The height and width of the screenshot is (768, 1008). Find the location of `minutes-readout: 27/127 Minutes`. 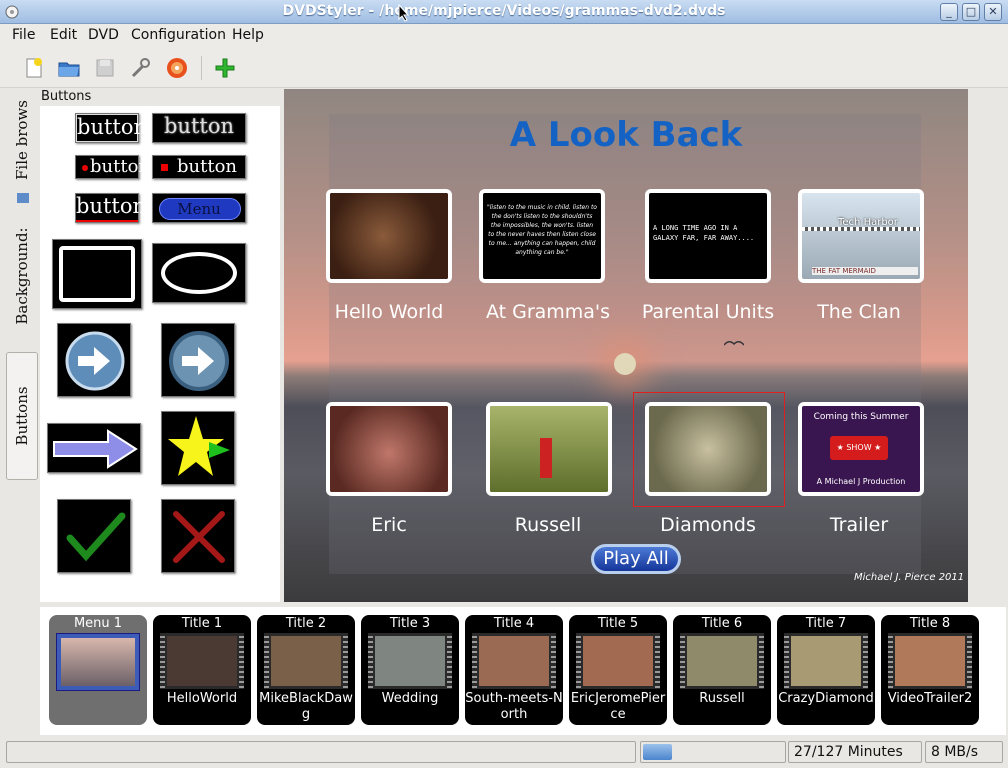

minutes-readout: 27/127 Minutes is located at coordinates (855, 752).